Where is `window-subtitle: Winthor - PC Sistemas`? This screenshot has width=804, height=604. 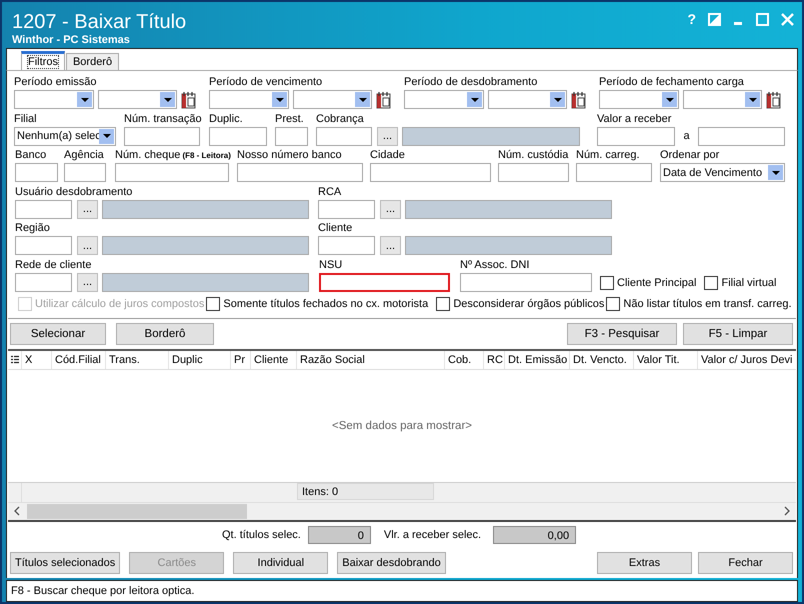
window-subtitle: Winthor - PC Sistemas is located at coordinates (71, 40).